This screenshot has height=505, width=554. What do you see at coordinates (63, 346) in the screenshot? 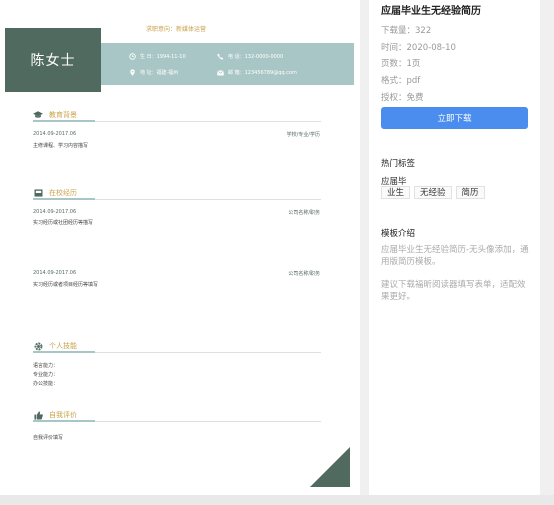
I see `skills-title: 个人技能` at bounding box center [63, 346].